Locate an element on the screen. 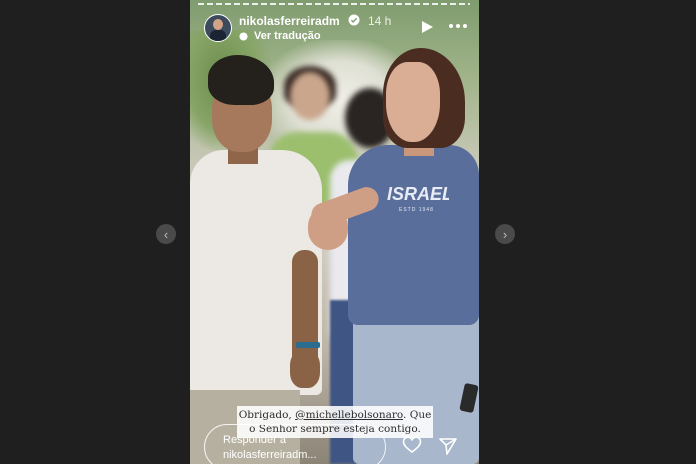 This screenshot has width=696, height=464. story-progress-bar is located at coordinates (334, 4).